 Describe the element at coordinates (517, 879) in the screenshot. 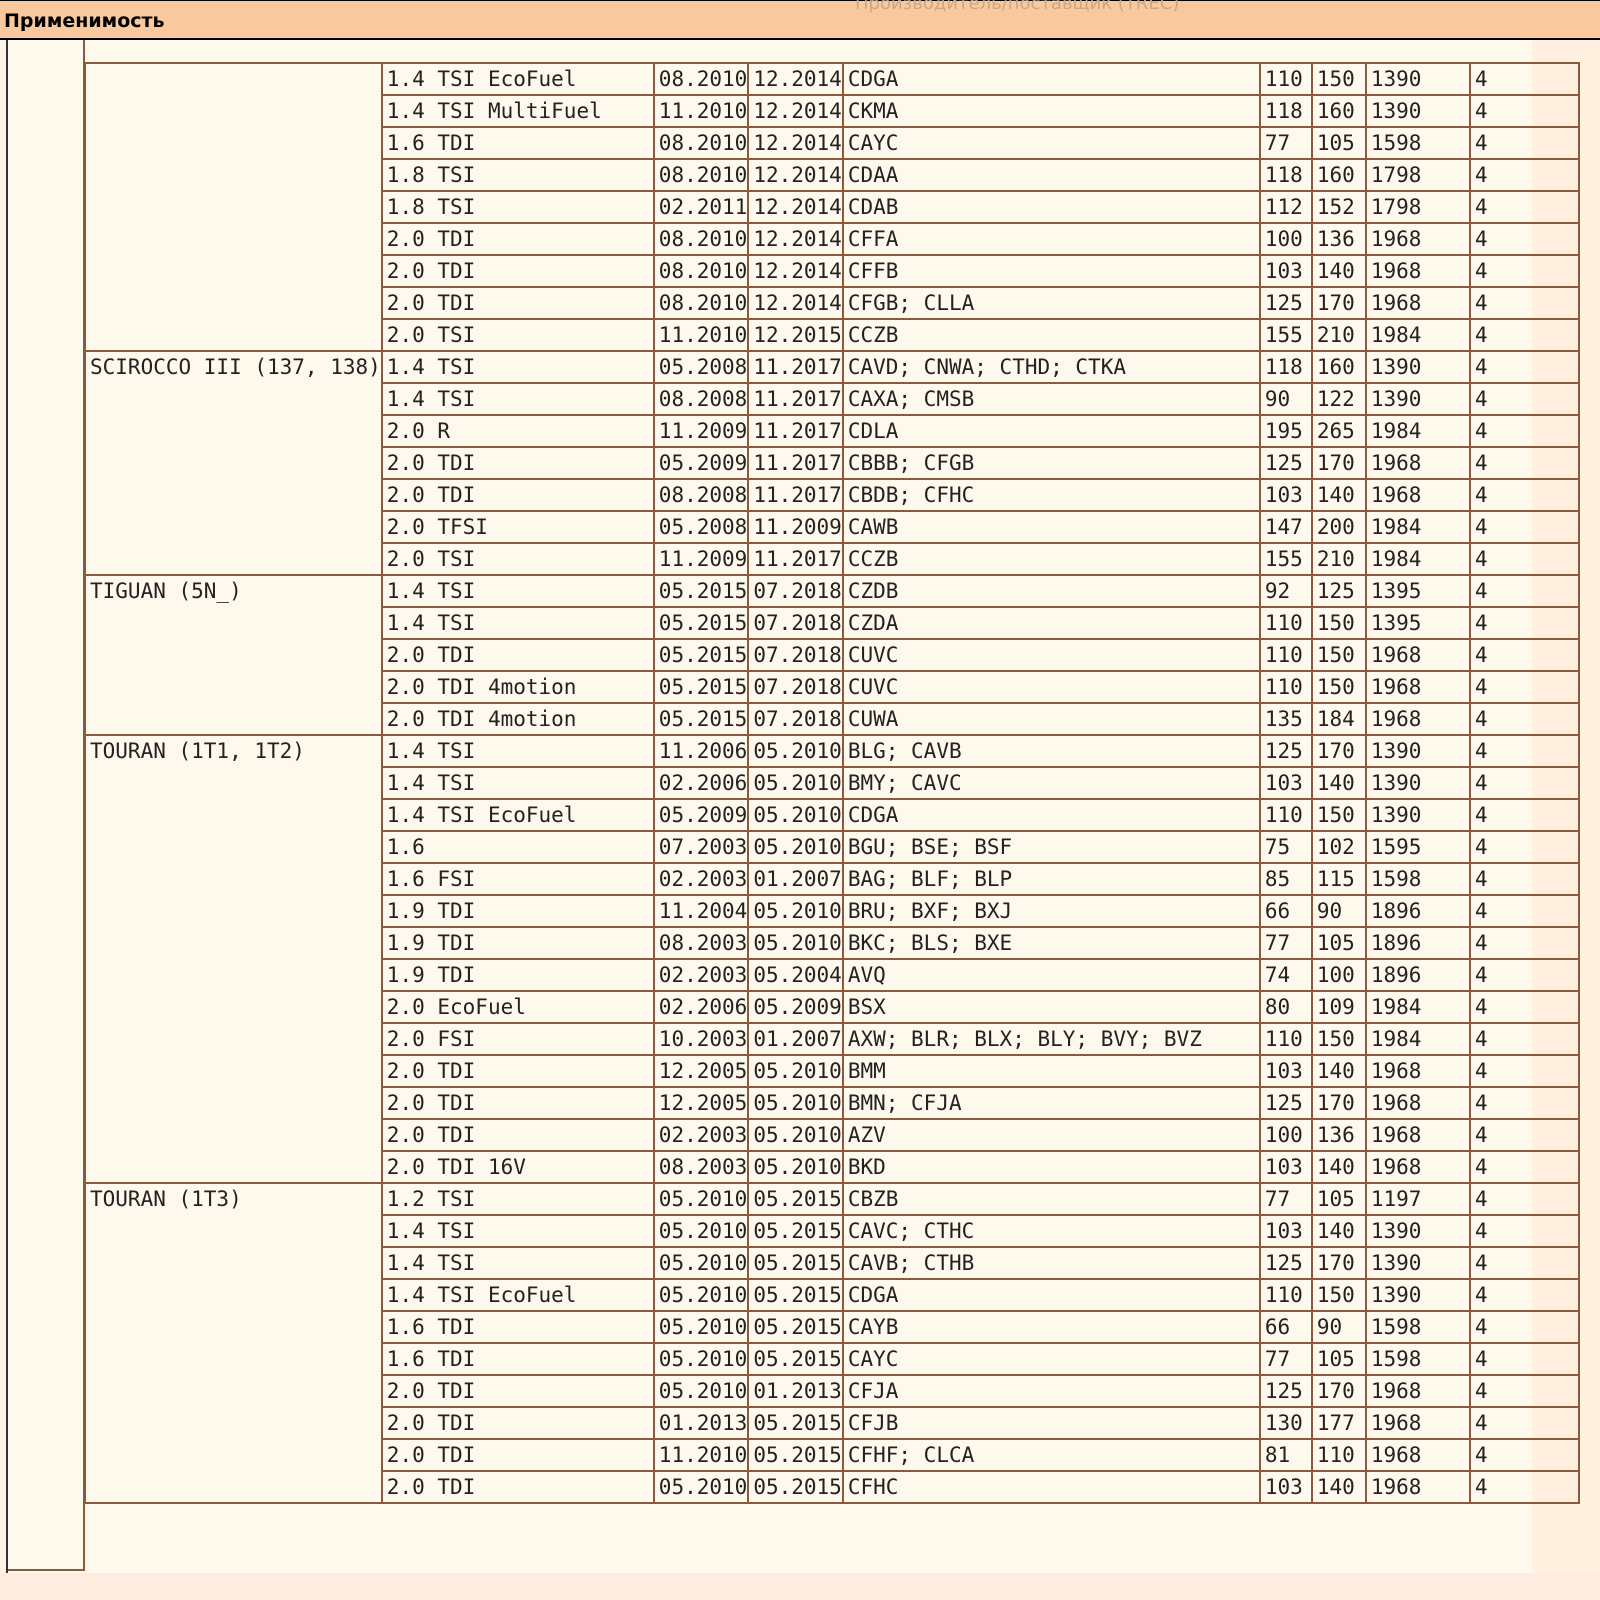

I see `cell-engine: 1.6 FSI` at that location.